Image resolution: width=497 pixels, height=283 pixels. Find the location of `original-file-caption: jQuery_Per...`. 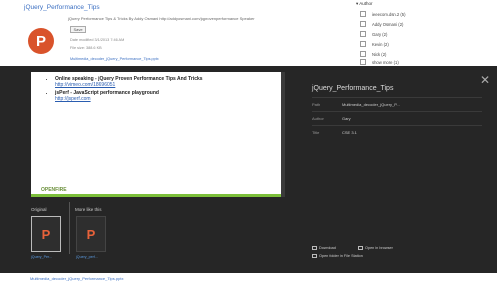

original-file-caption: jQuery_Per... is located at coordinates (41, 257).